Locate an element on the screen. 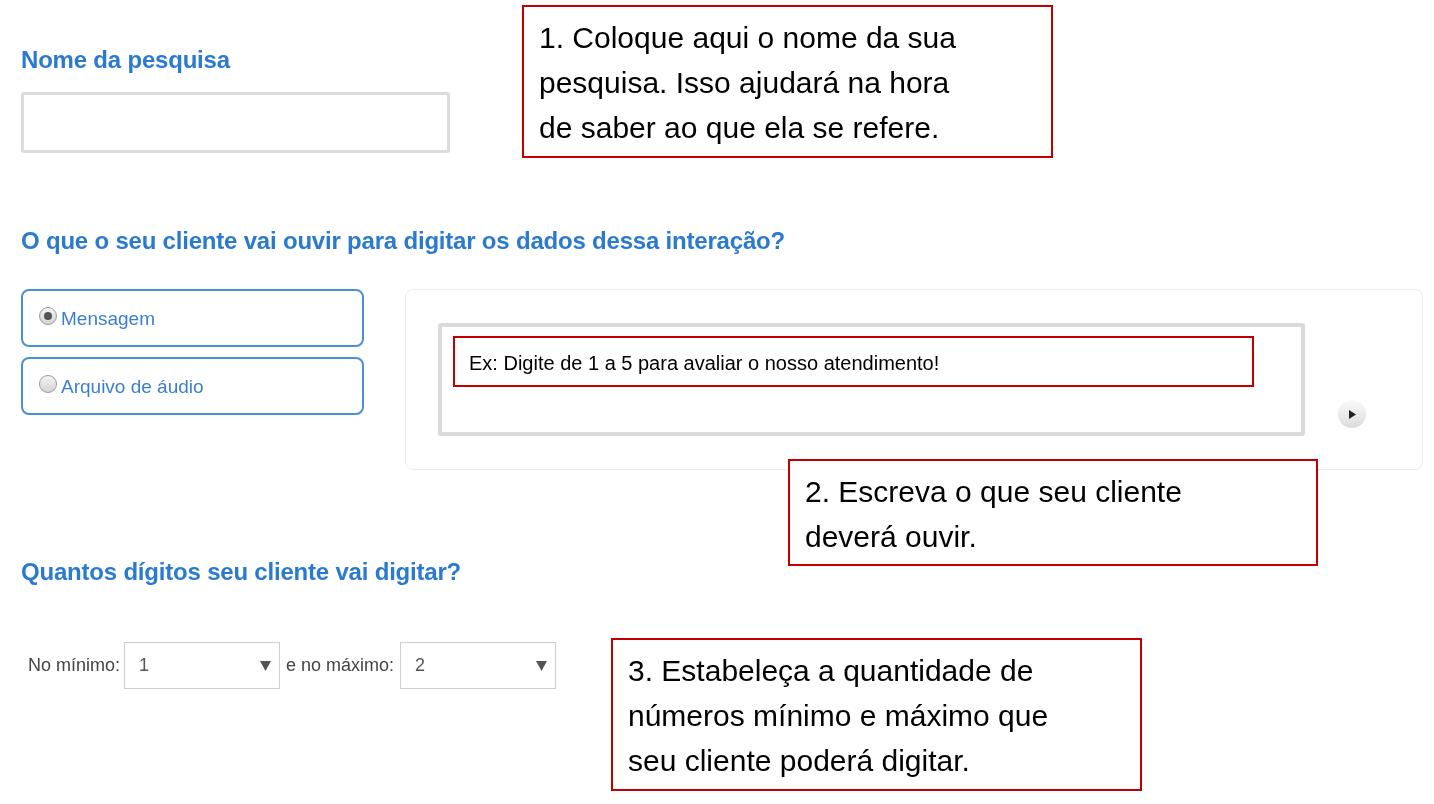 This screenshot has height=804, width=1434. play-icon is located at coordinates (1352, 414).